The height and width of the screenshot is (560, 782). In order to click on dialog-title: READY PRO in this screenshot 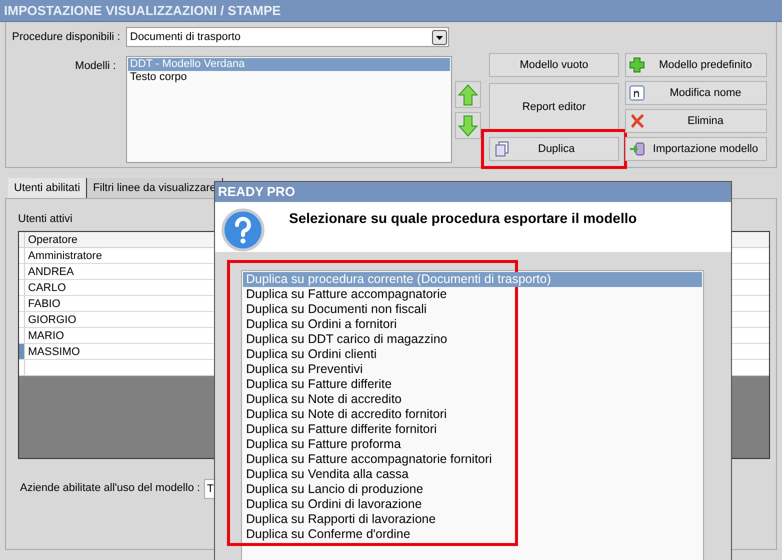, I will do `click(473, 192)`.